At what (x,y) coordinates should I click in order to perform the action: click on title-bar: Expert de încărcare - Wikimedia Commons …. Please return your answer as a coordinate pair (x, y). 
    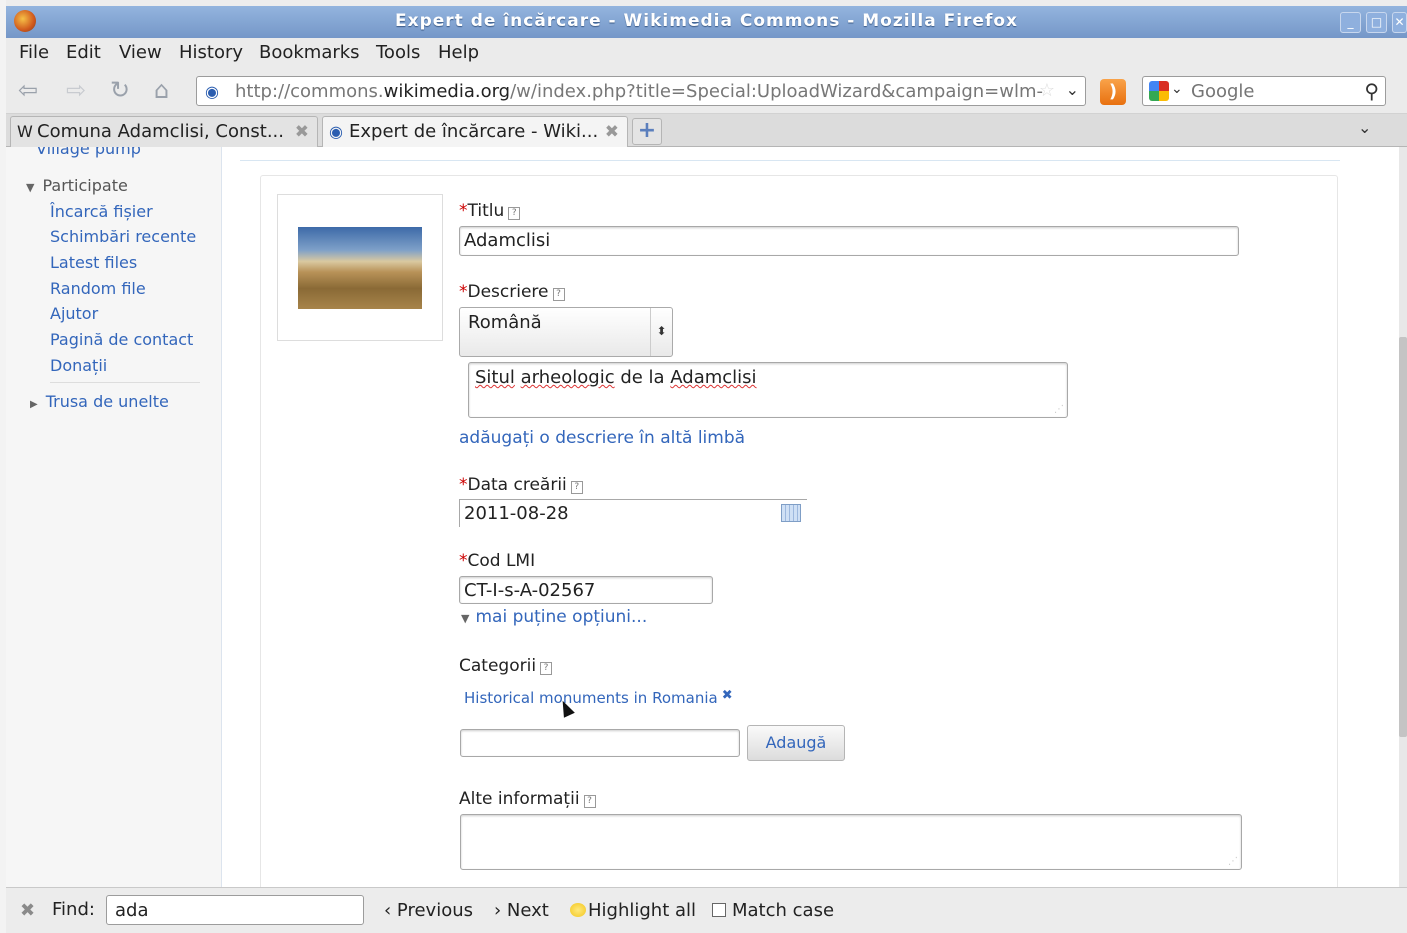
    Looking at the image, I should click on (706, 22).